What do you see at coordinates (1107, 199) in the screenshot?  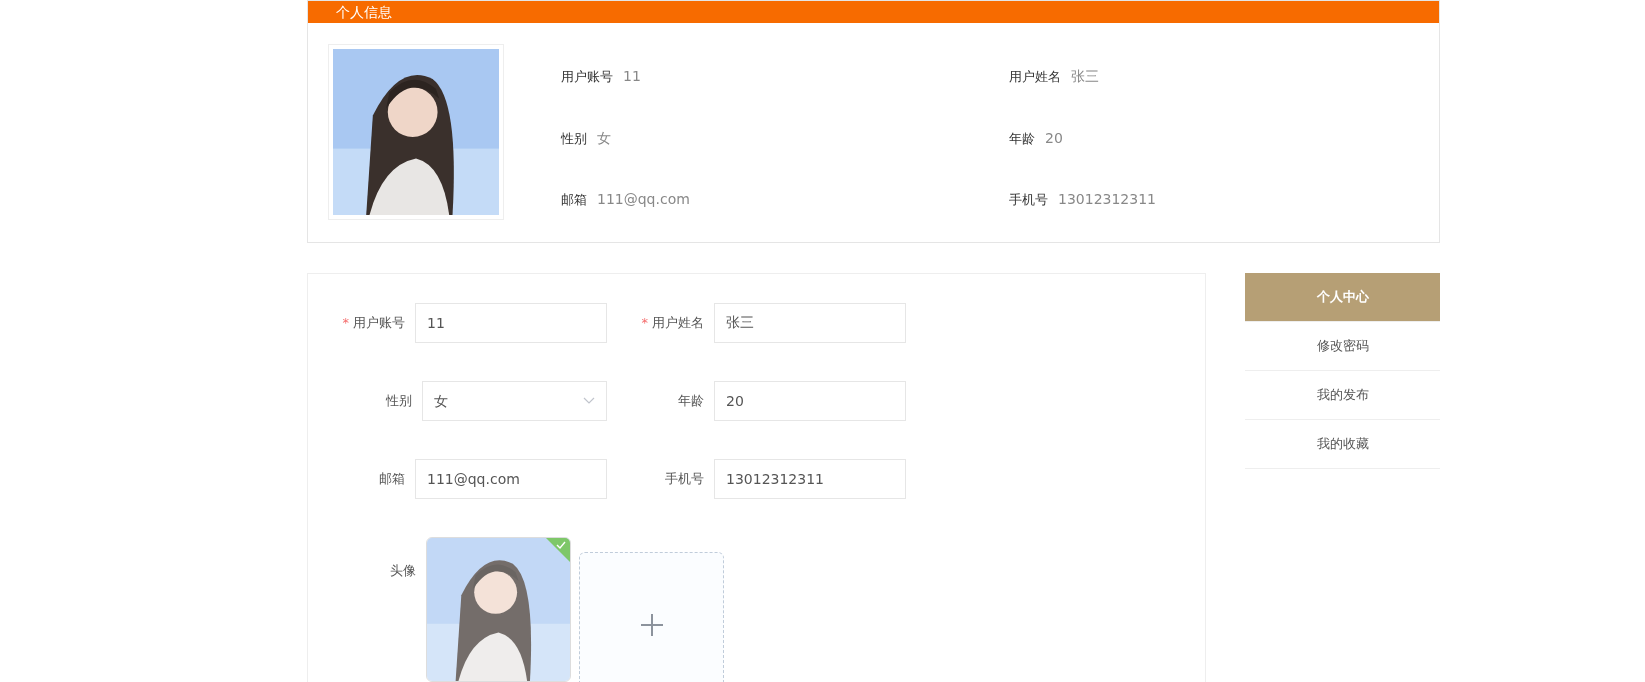 I see `field-value: 13012312311` at bounding box center [1107, 199].